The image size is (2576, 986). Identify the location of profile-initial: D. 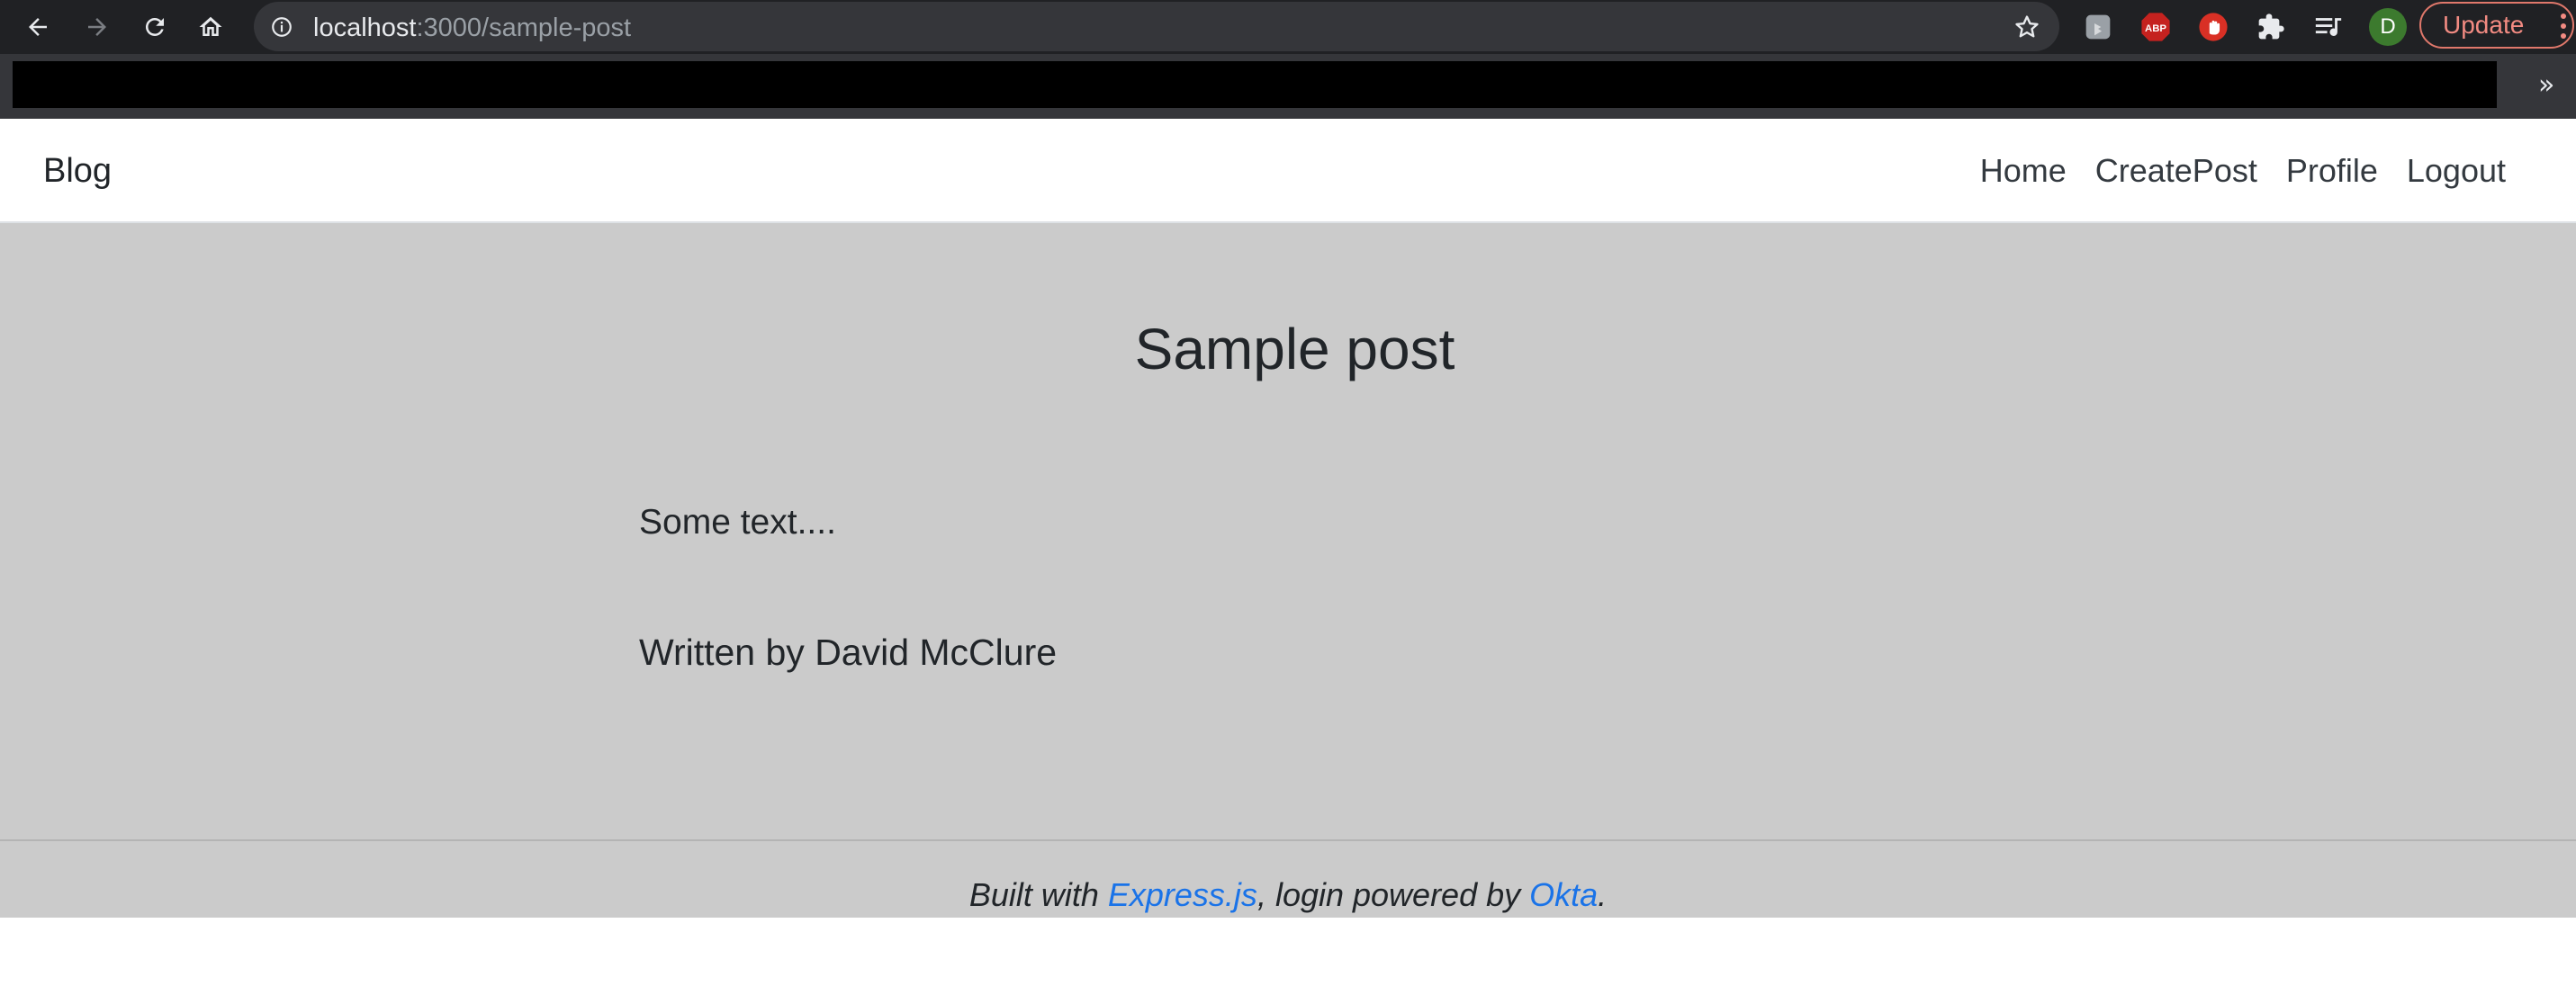
(2388, 26).